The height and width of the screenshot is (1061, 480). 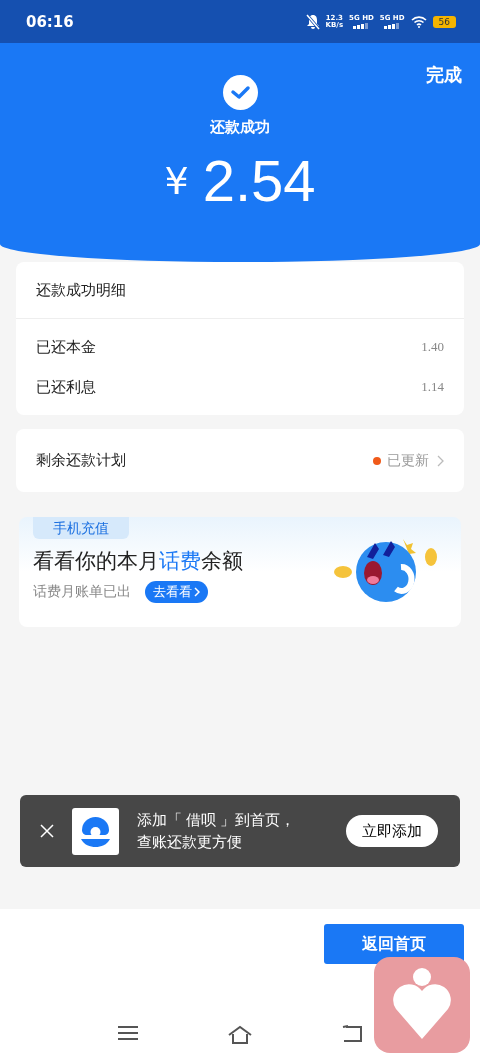 What do you see at coordinates (240, 460) in the screenshot?
I see `repayment-plan-row: 剩余还款计划 已更新` at bounding box center [240, 460].